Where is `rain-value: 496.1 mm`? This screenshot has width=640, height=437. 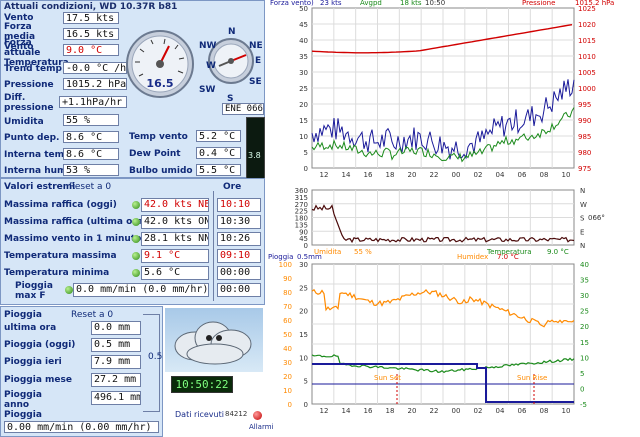 rain-value: 496.1 mm is located at coordinates (116, 398).